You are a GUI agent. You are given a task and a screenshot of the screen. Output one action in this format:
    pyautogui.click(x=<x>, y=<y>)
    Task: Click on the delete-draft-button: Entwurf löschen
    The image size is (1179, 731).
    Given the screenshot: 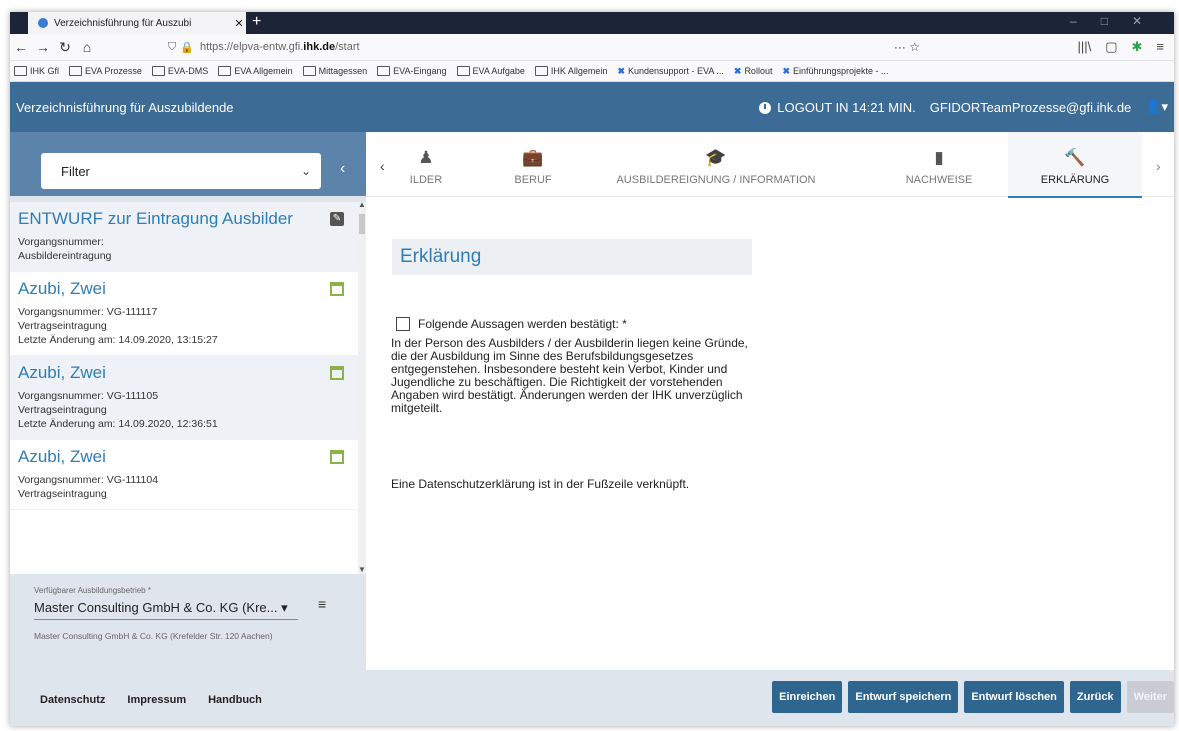 What is the action you would take?
    pyautogui.click(x=1014, y=697)
    